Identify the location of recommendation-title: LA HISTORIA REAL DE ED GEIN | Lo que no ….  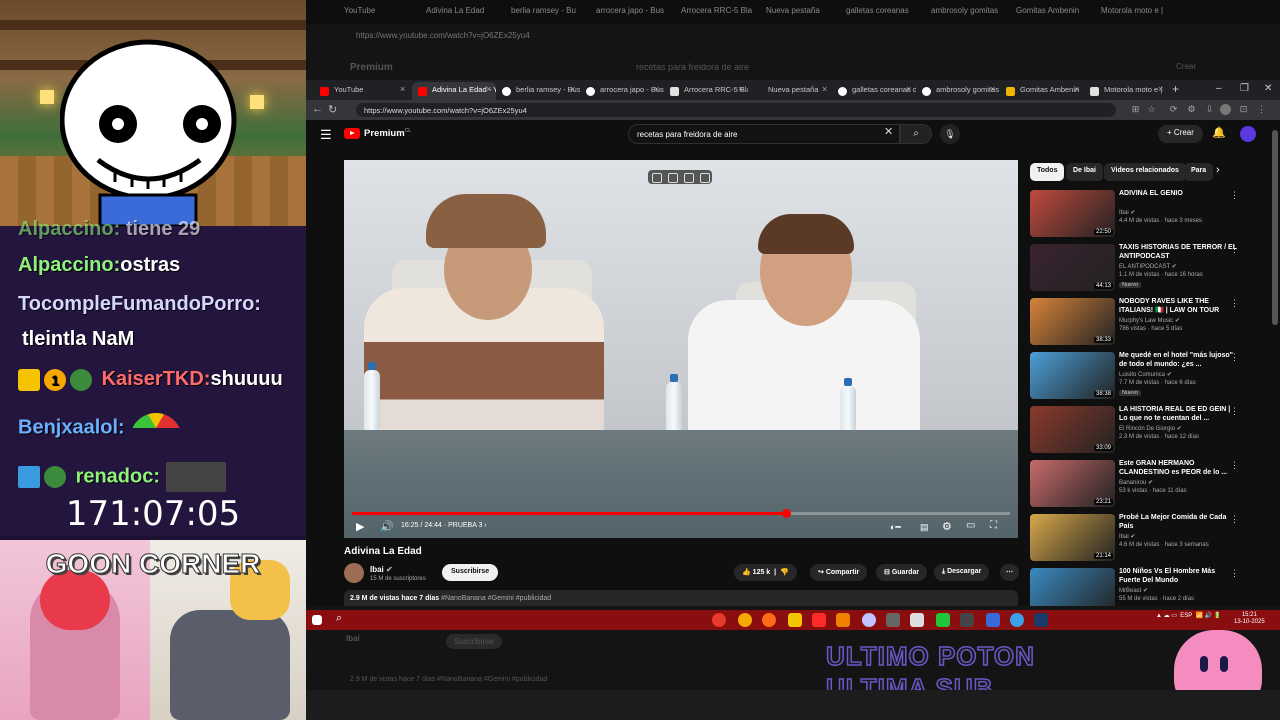
(1178, 414).